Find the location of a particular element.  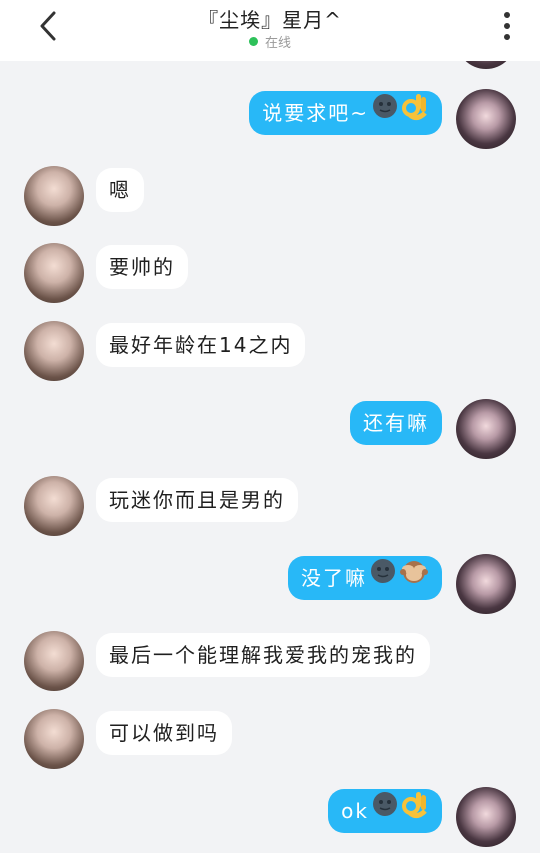

message-bubble: 没了嘛 is located at coordinates (365, 578).